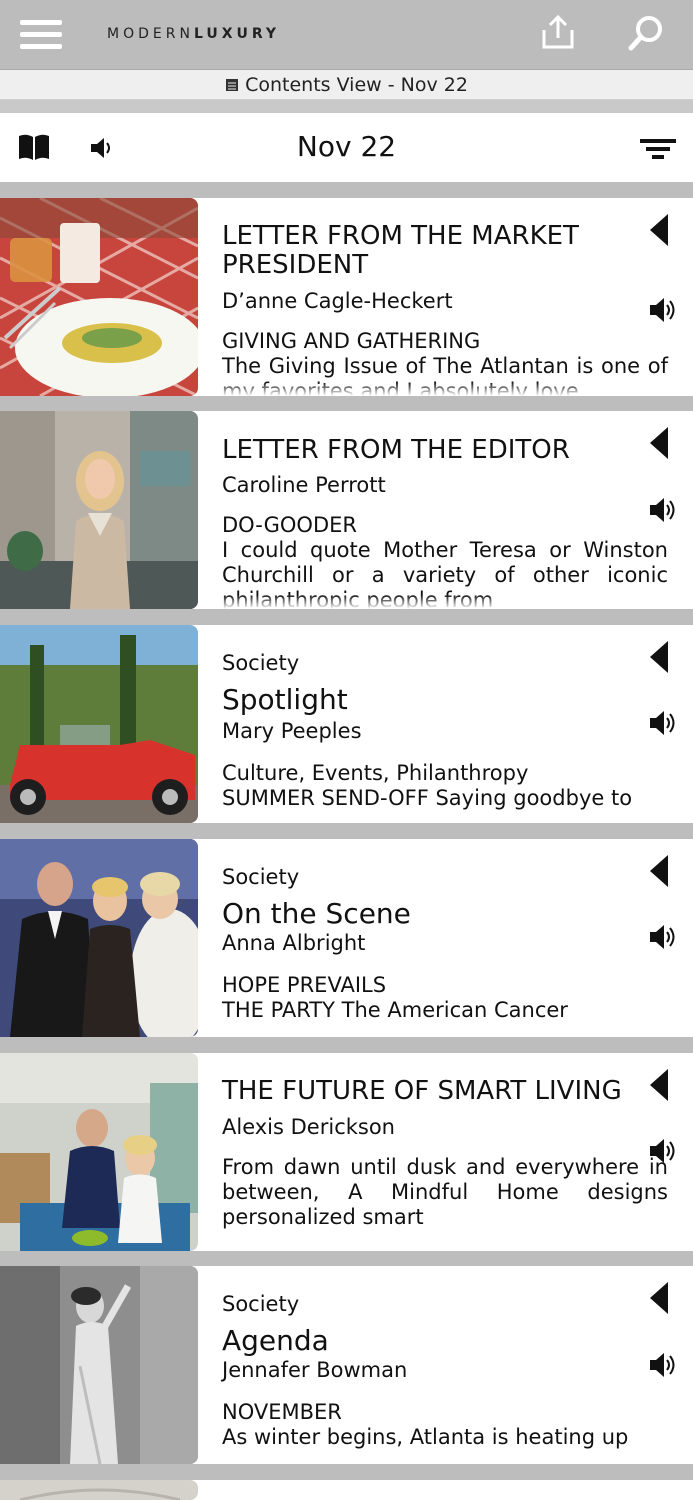 This screenshot has width=693, height=1500. What do you see at coordinates (346, 106) in the screenshot?
I see `divider` at bounding box center [346, 106].